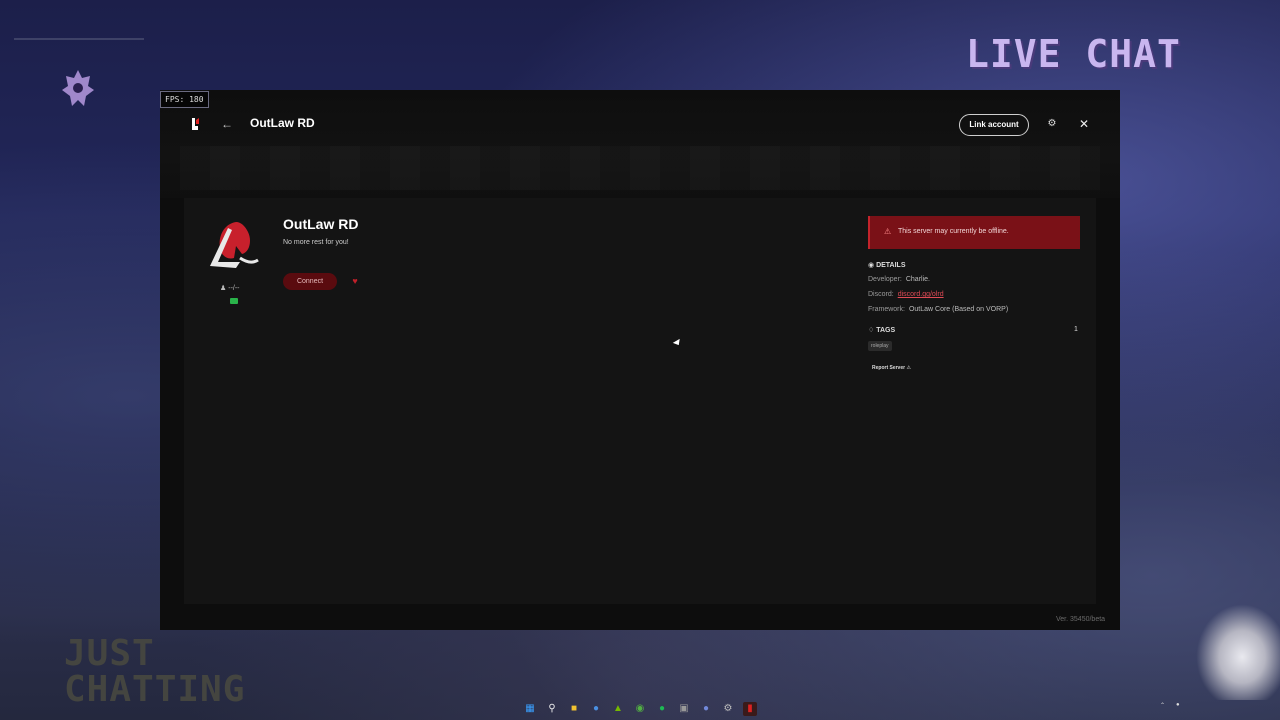 This screenshot has height=720, width=1280. I want to click on webcam-feed, so click(1238, 652).